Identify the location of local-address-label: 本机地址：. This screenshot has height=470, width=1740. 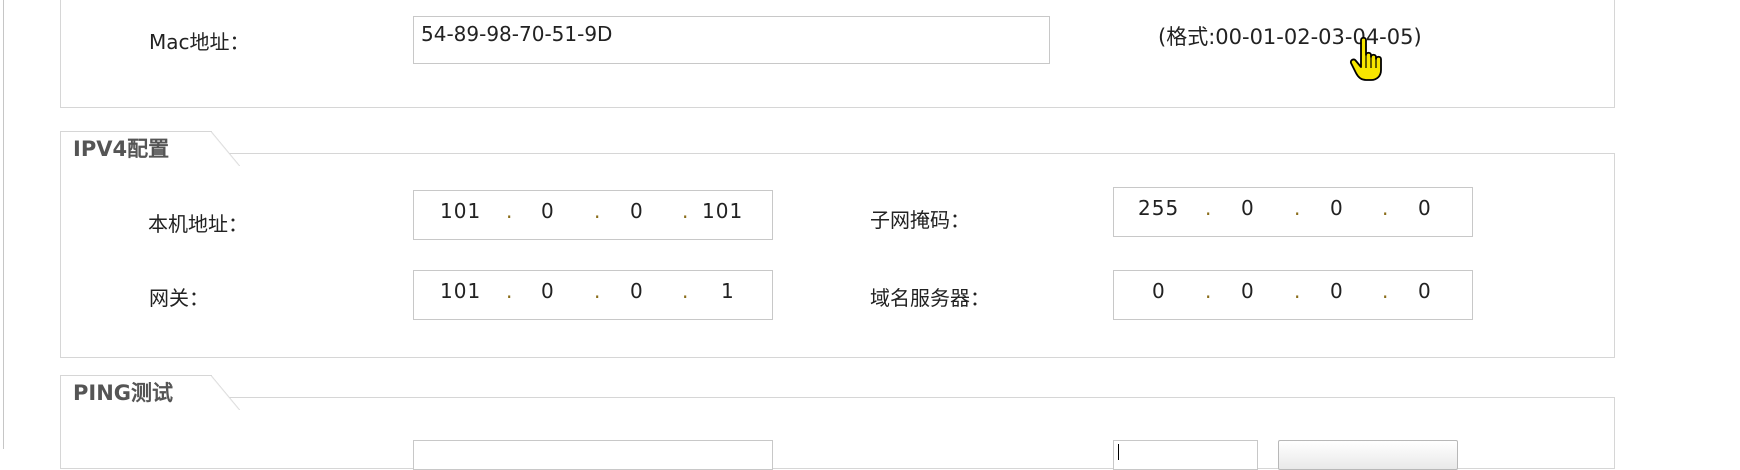
(198, 224).